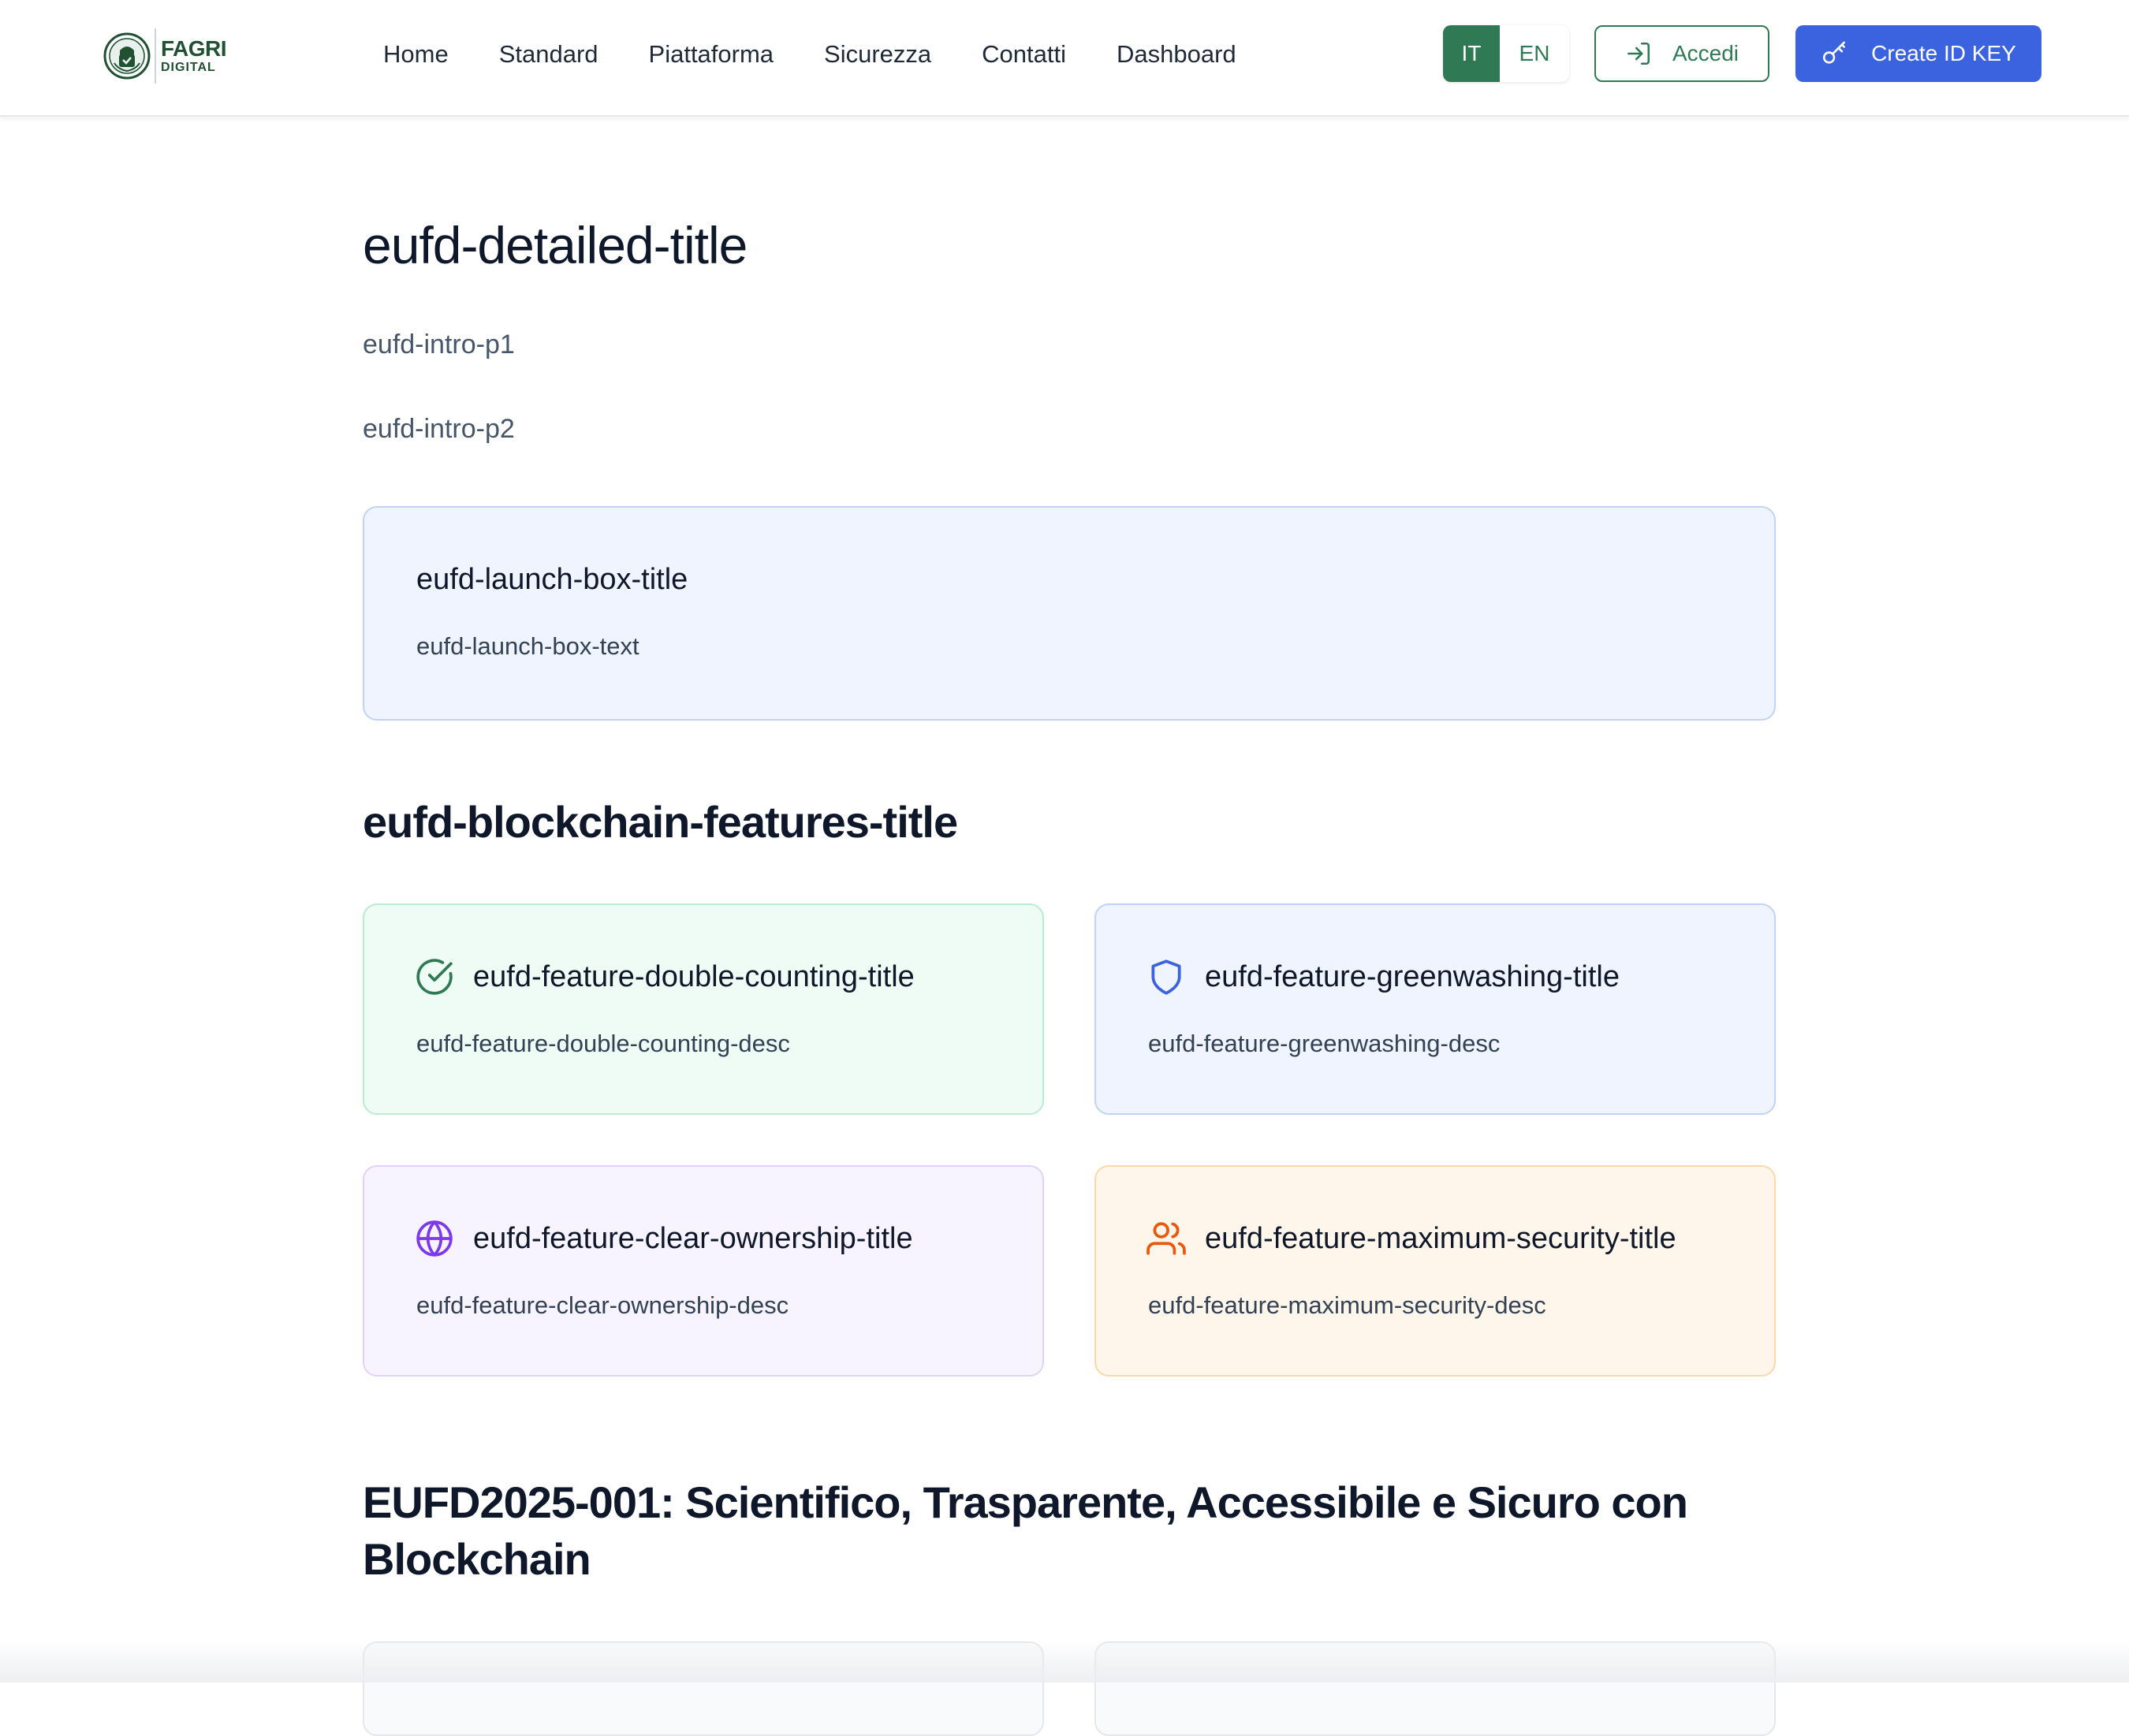 This screenshot has width=2129, height=1736. Describe the element at coordinates (416, 54) in the screenshot. I see `nav-item-home: Home` at that location.